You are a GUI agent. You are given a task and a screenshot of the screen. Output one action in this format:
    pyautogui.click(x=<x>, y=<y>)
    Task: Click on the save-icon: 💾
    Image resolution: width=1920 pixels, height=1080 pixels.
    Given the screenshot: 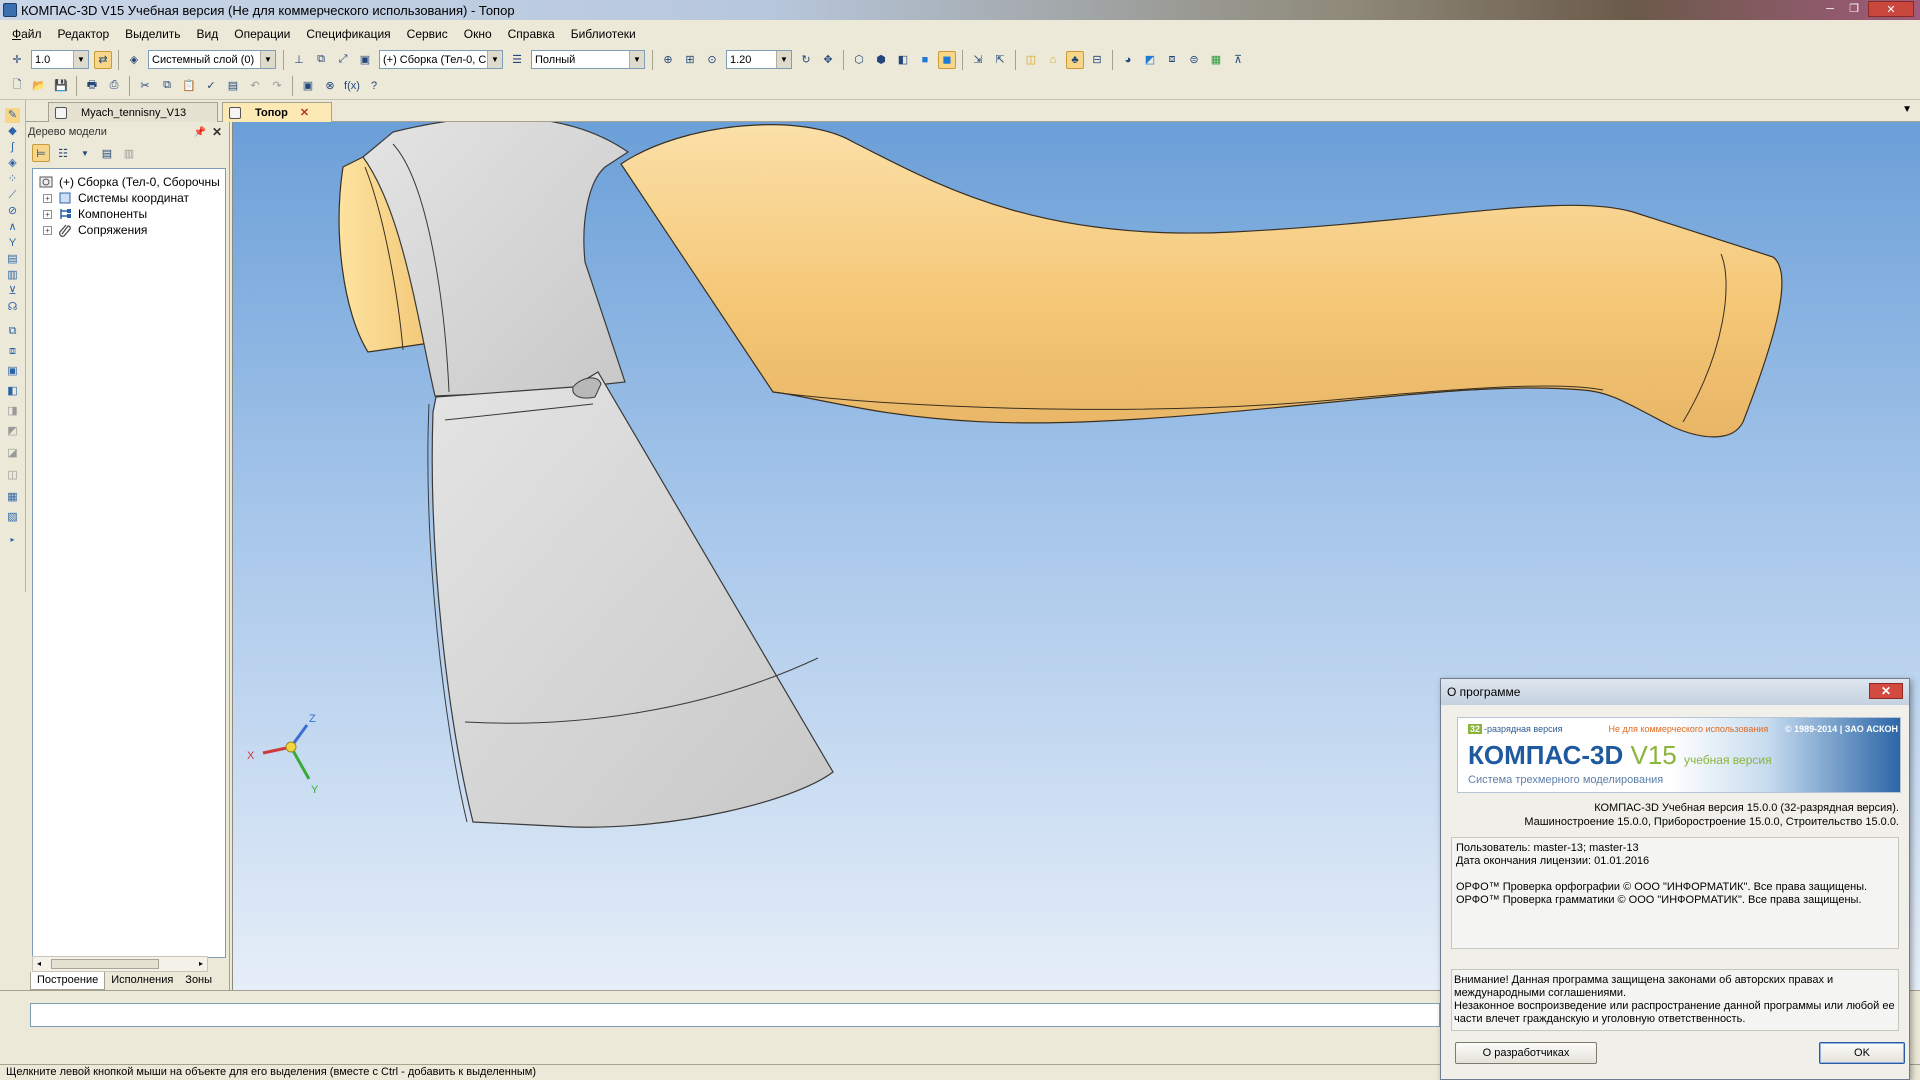 What is the action you would take?
    pyautogui.click(x=61, y=86)
    